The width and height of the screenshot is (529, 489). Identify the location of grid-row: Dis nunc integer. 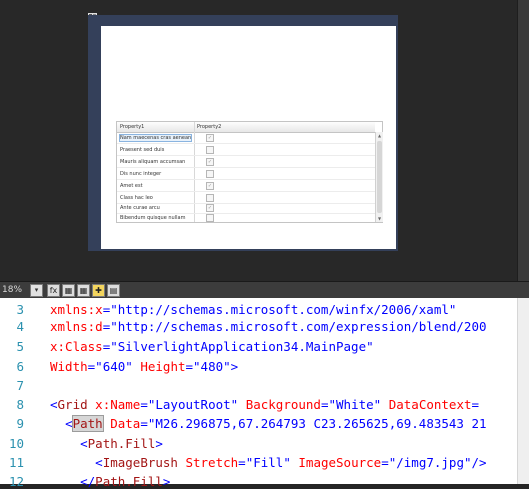
(246, 174).